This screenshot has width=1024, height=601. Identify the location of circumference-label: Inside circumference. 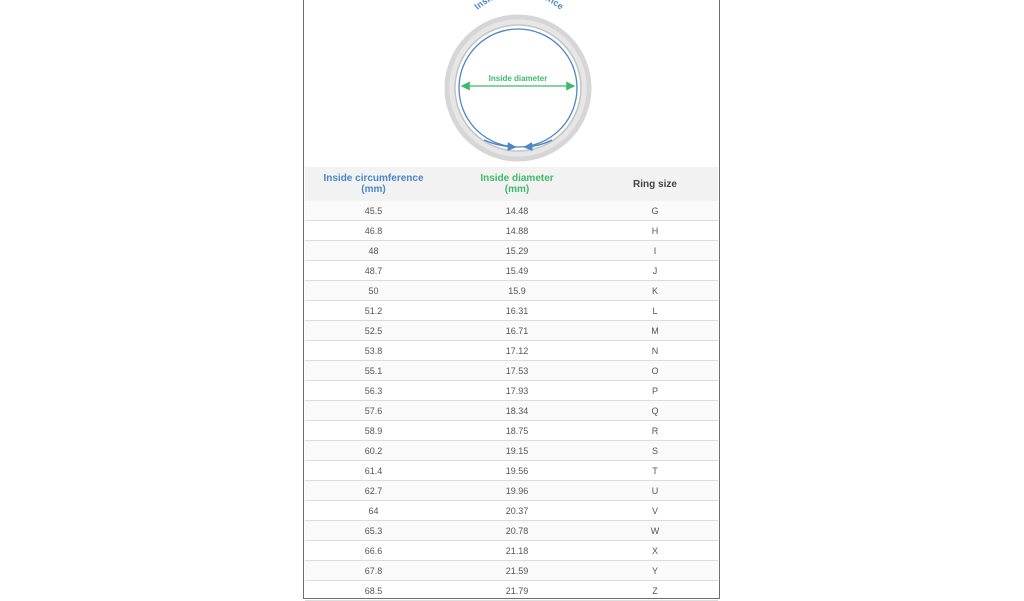
(518, 6).